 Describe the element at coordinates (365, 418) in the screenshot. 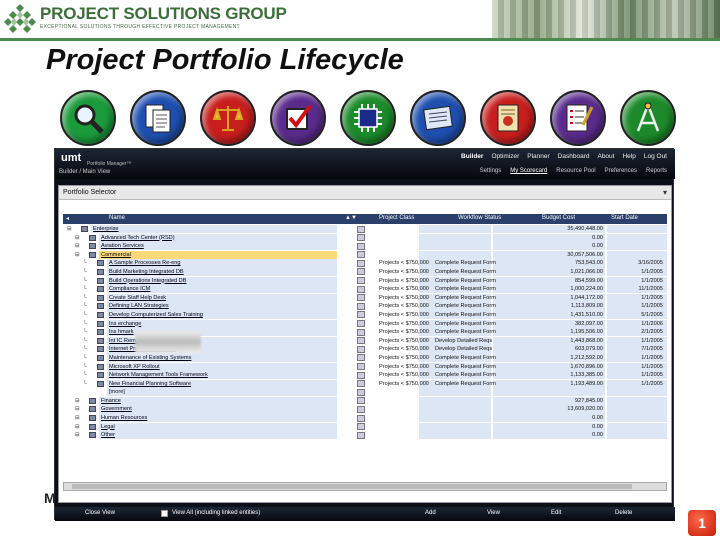

I see `table-row: ⊟ Human Resources 0.00` at that location.